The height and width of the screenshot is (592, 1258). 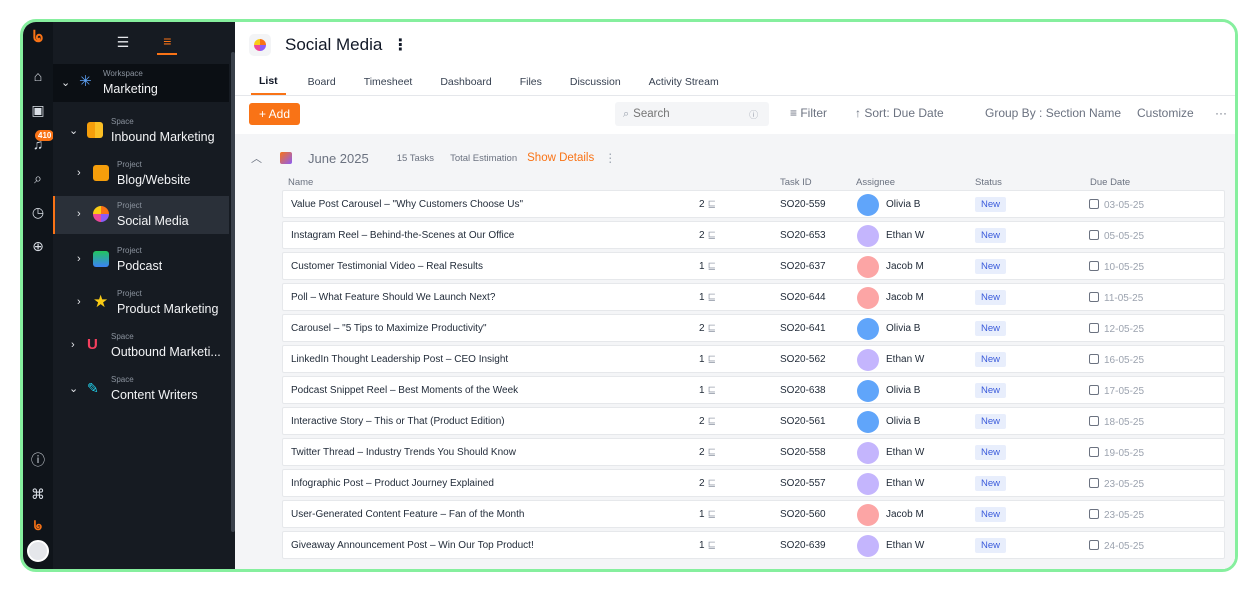 I want to click on tab-timesheet: Timesheet, so click(x=388, y=85).